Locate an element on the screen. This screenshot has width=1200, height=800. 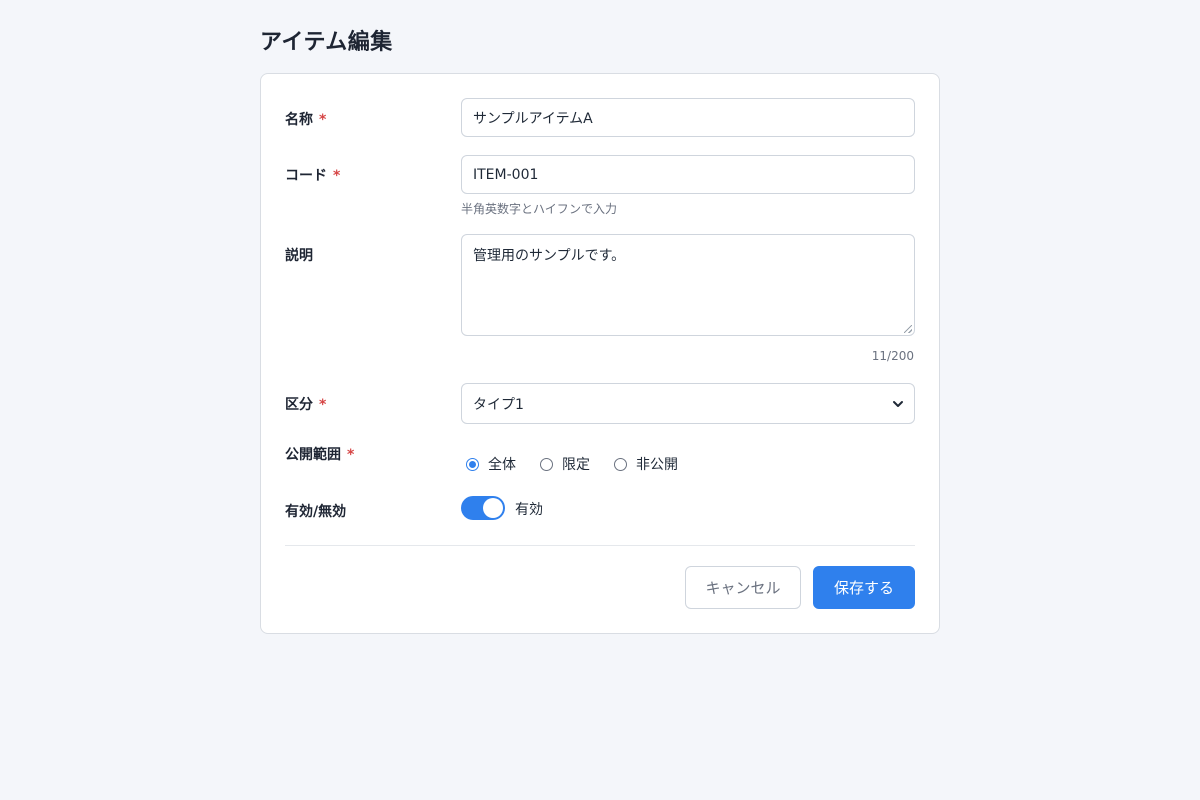
name-label: 名称 * is located at coordinates (305, 119).